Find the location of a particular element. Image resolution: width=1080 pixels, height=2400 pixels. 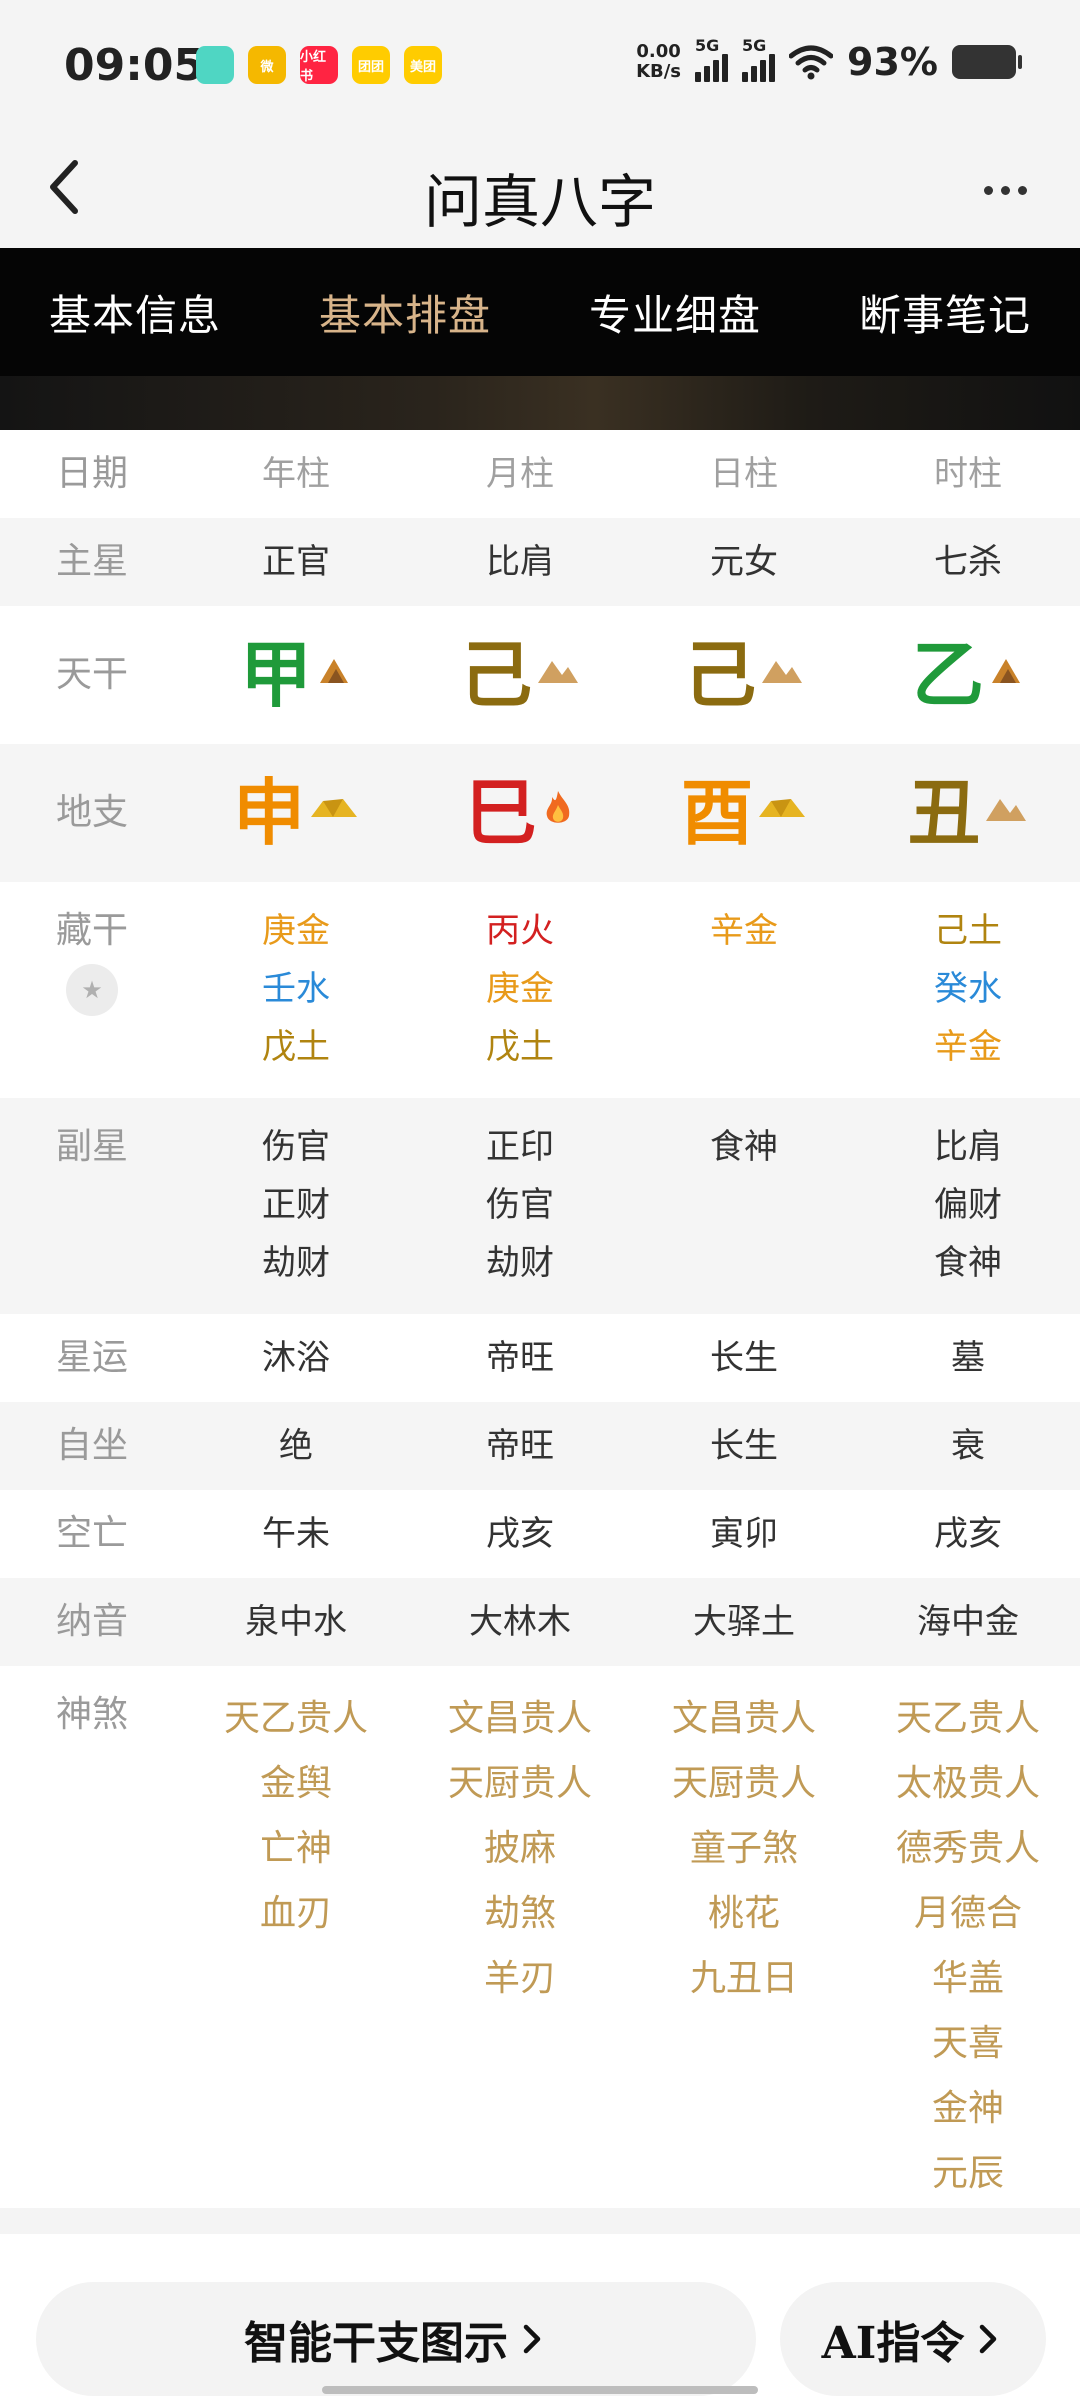

pin-button: ★ is located at coordinates (92, 990).